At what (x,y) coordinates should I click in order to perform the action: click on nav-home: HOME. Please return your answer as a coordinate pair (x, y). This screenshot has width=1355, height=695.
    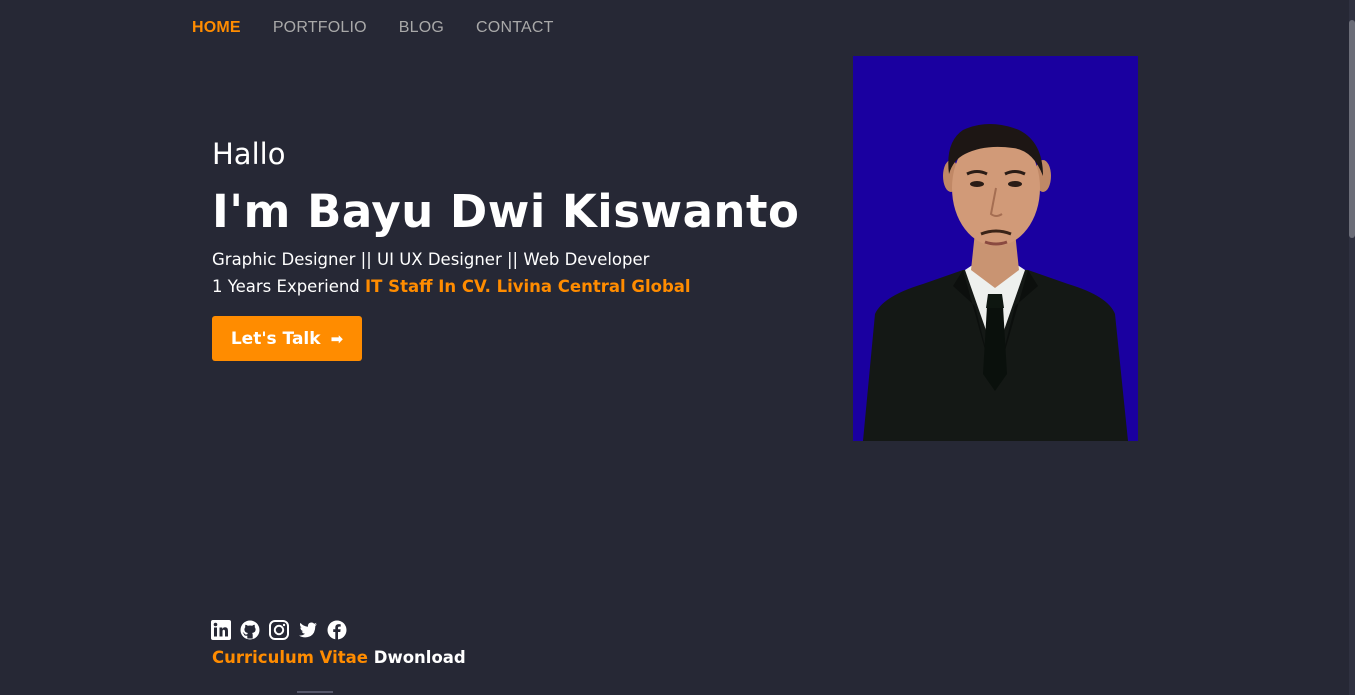
    Looking at the image, I should click on (216, 28).